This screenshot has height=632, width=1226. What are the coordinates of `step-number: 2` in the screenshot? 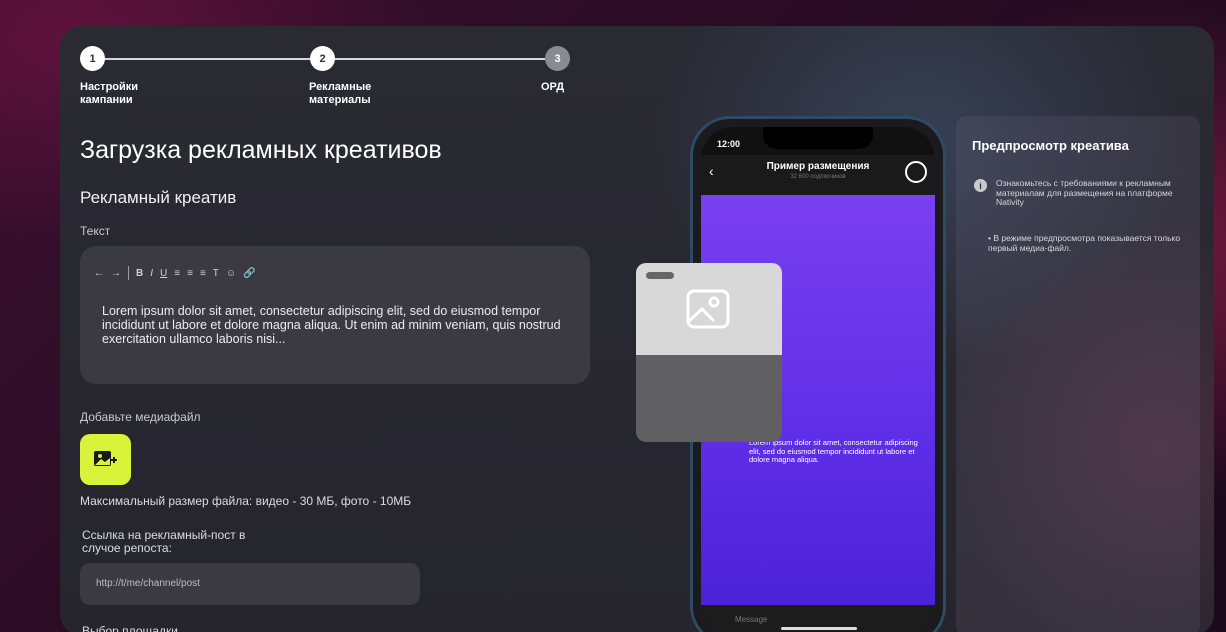 It's located at (322, 58).